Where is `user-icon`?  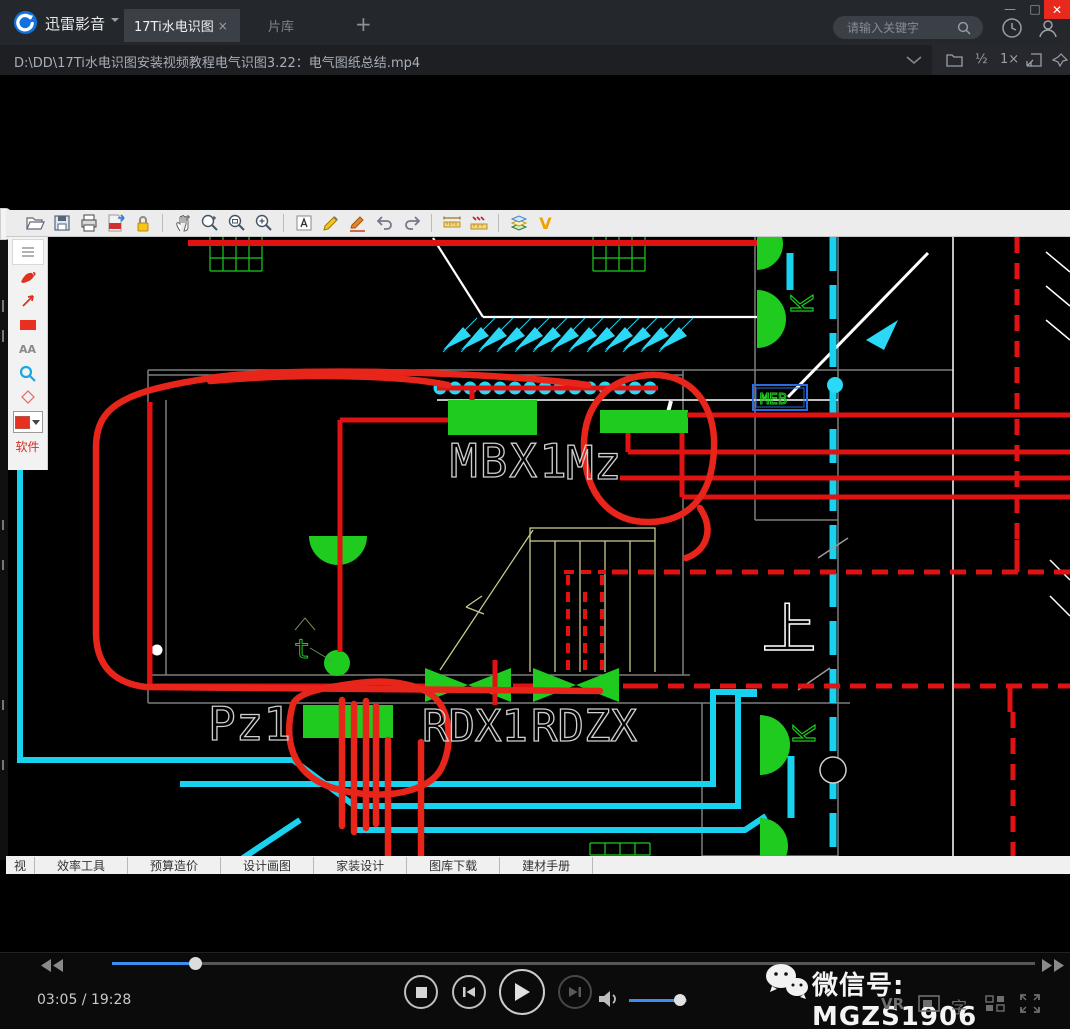
user-icon is located at coordinates (1048, 28).